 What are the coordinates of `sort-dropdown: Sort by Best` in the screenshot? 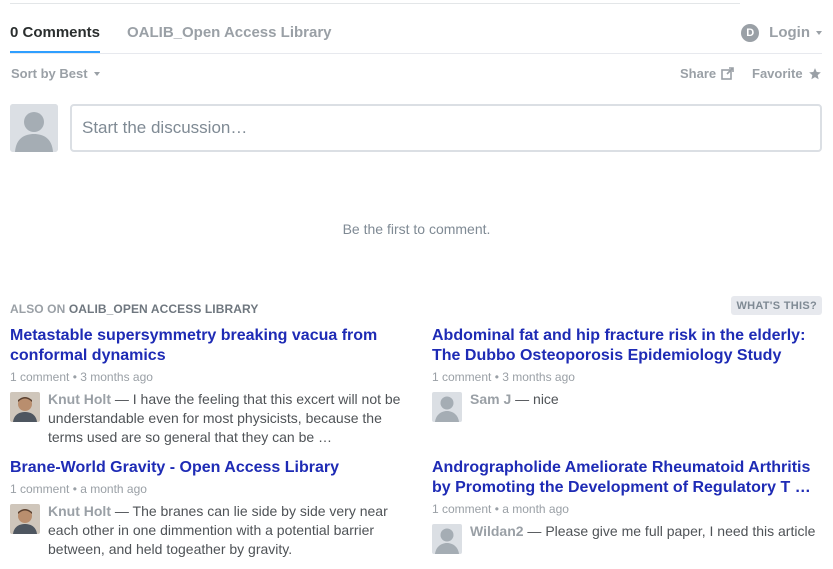 It's located at (55, 73).